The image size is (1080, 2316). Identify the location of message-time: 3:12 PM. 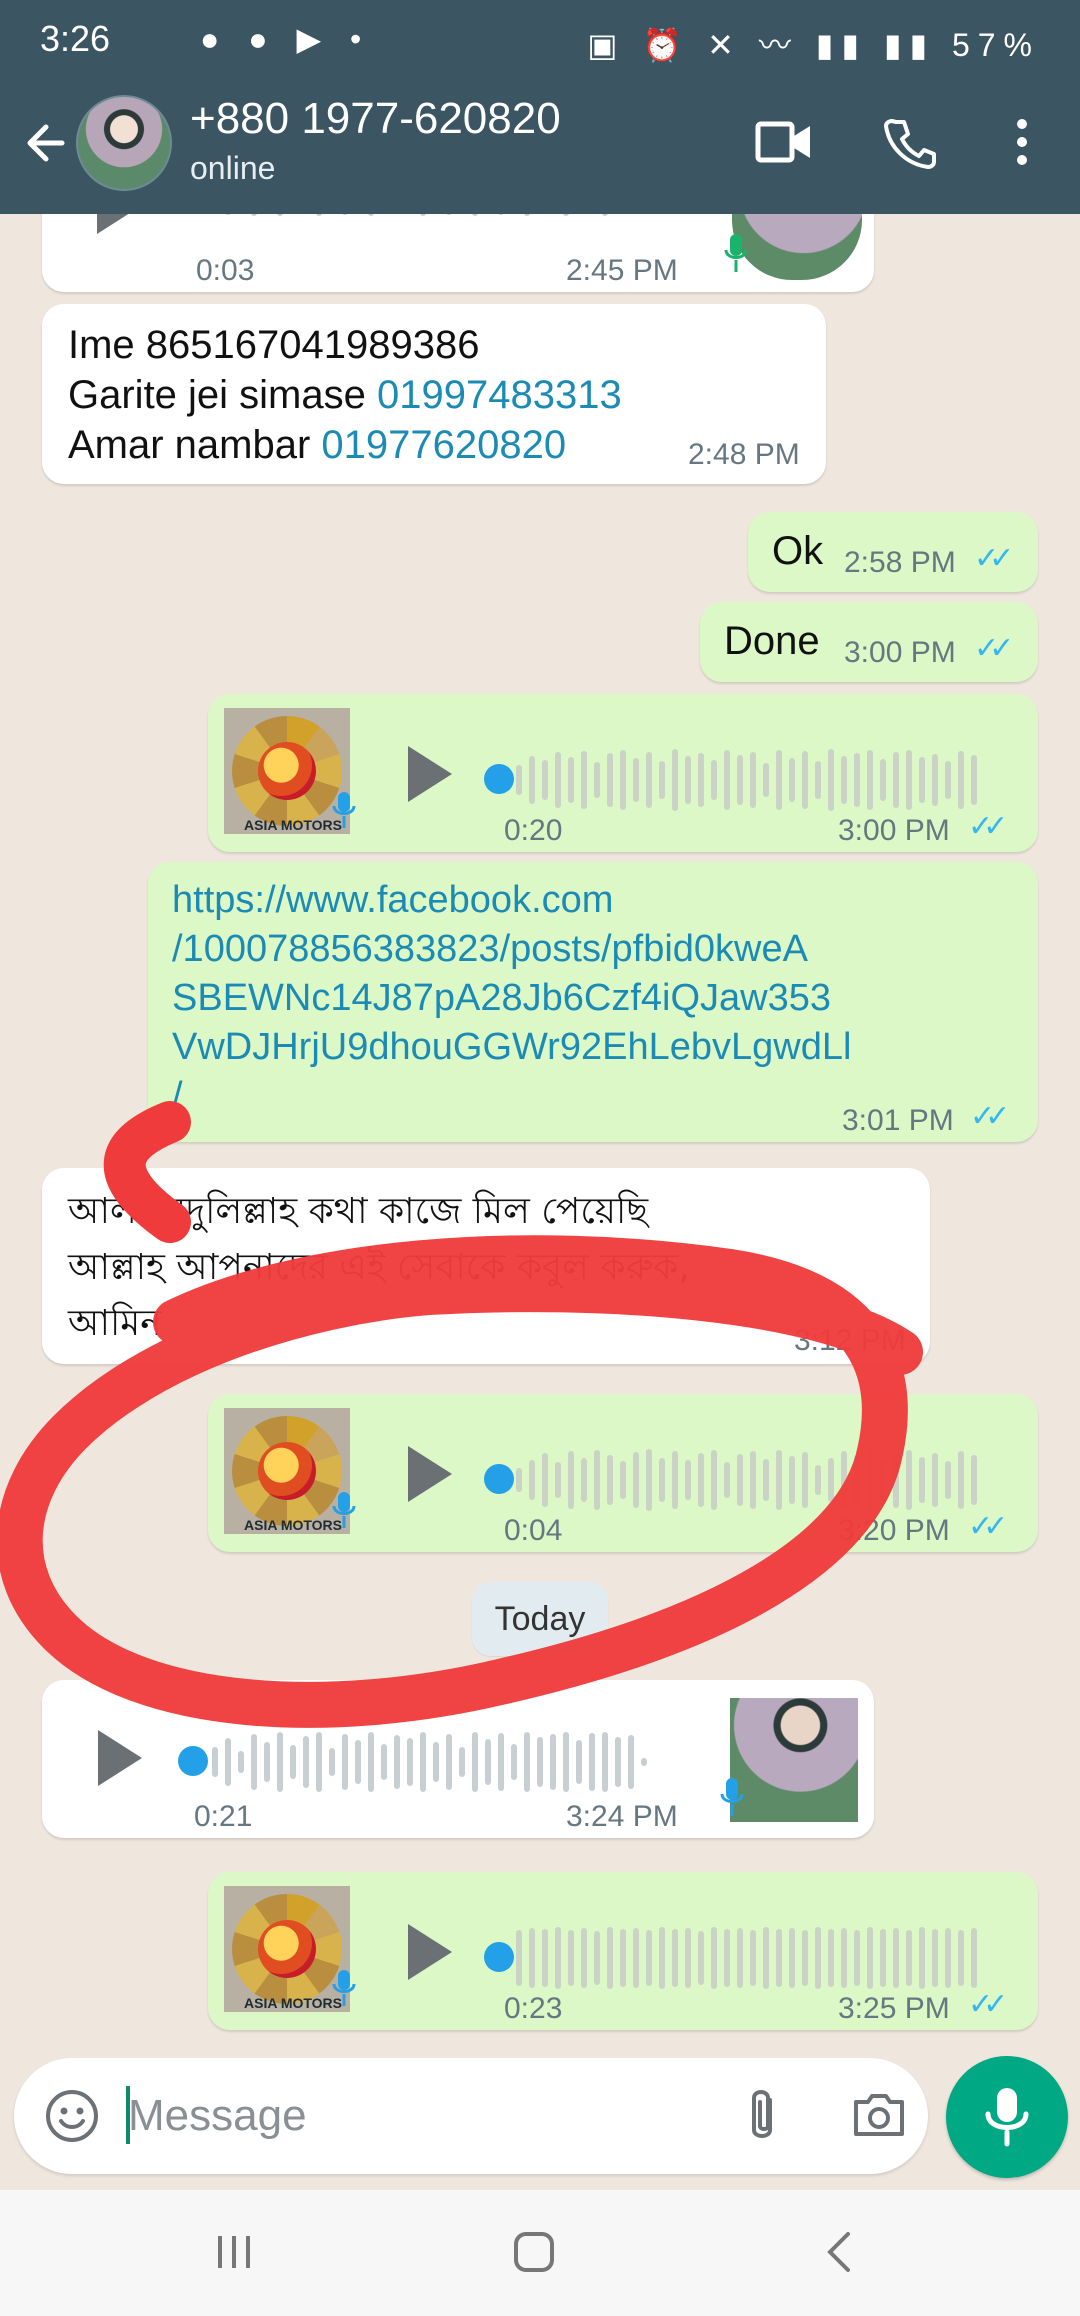
(850, 1340).